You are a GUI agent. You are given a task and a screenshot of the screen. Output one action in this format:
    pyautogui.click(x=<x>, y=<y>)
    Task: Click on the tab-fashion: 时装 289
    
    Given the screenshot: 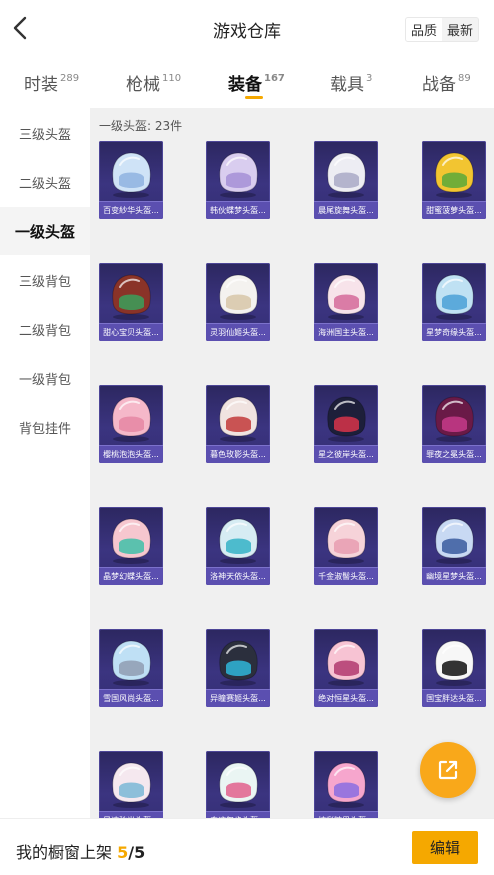 What is the action you would take?
    pyautogui.click(x=51, y=82)
    